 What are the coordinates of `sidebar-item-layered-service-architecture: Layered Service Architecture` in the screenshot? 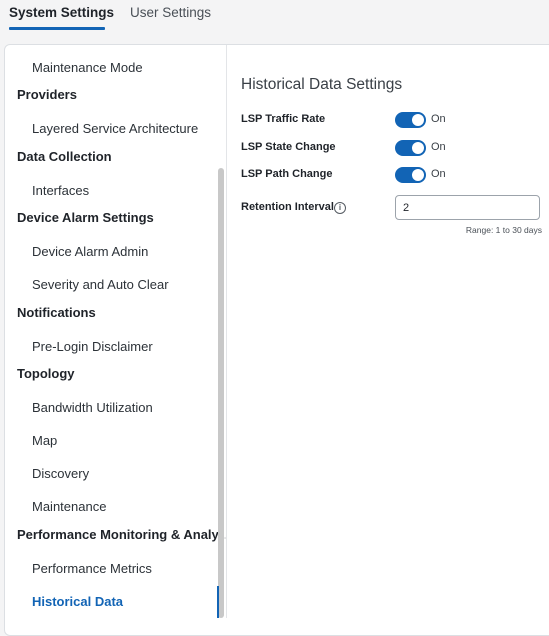 It's located at (115, 128).